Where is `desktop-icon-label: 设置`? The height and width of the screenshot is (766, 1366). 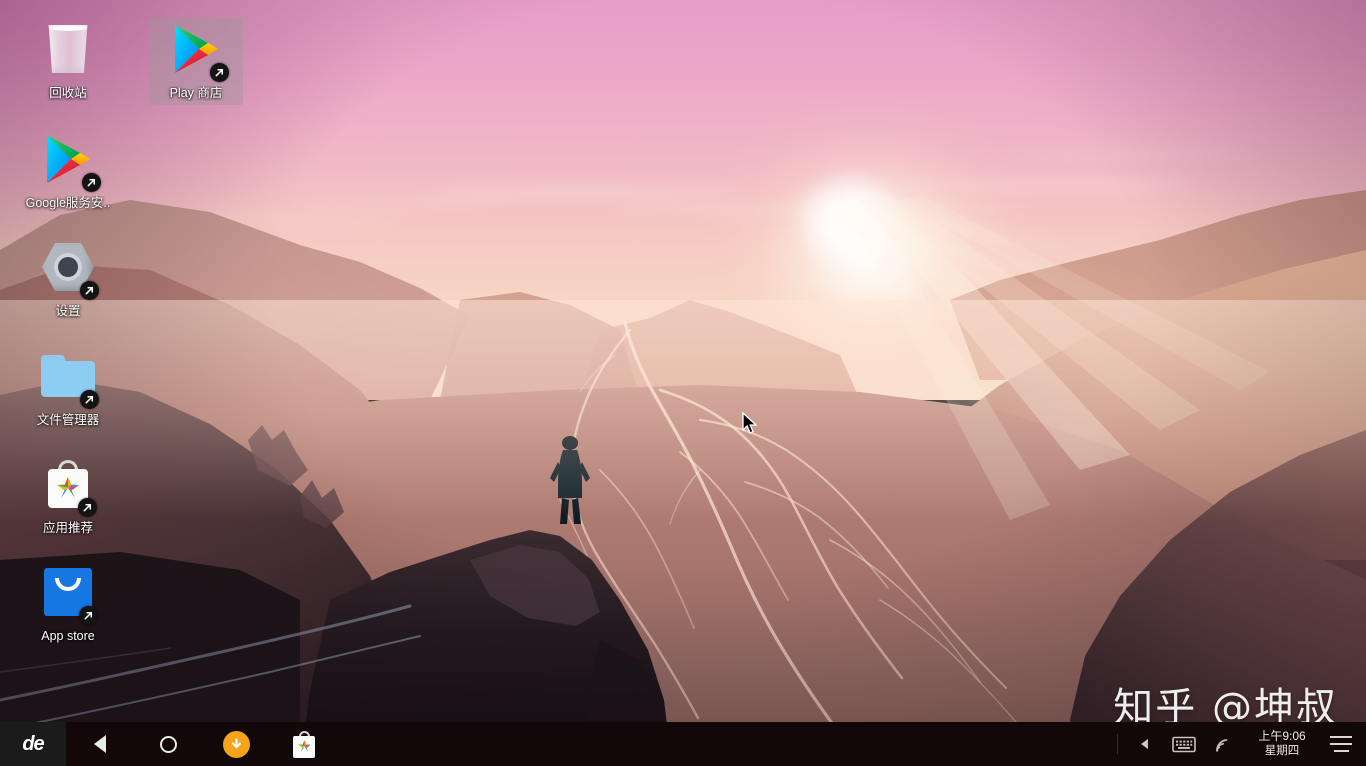
desktop-icon-label: 设置 is located at coordinates (68, 311).